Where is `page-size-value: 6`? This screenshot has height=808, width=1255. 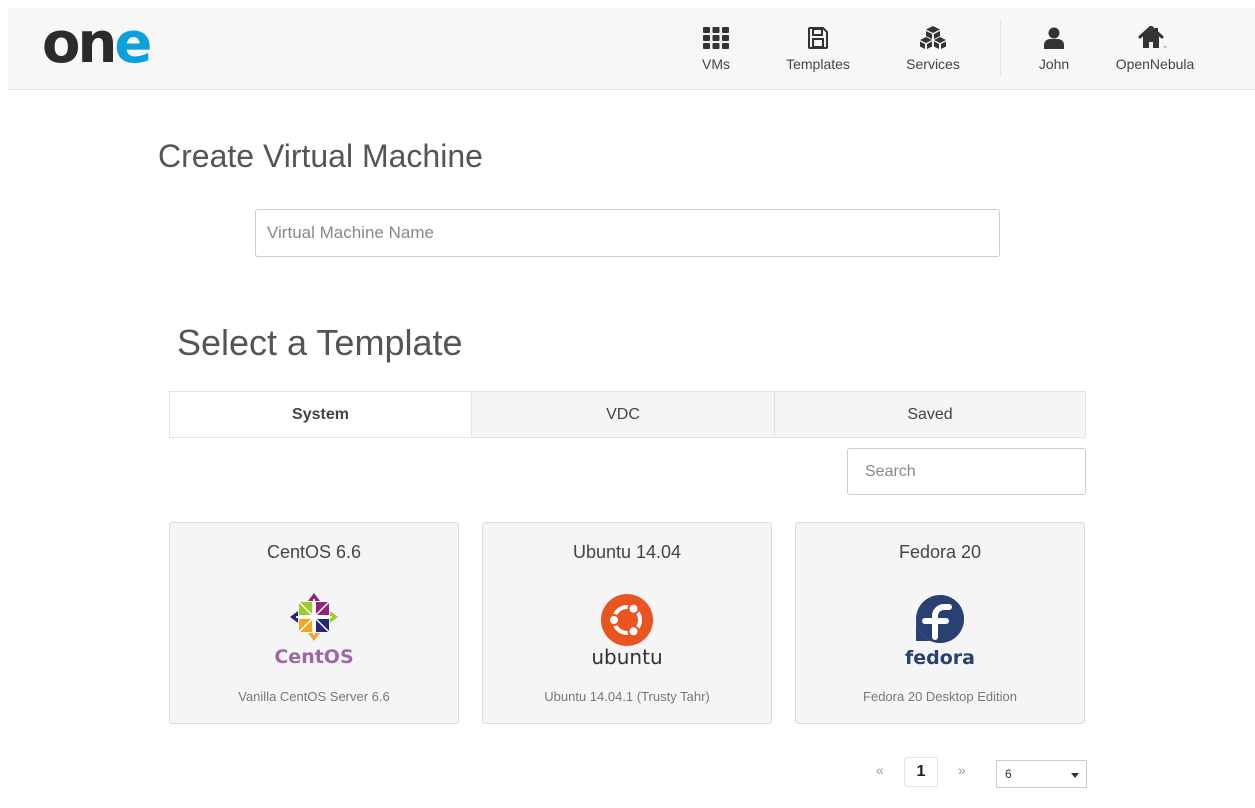
page-size-value: 6 is located at coordinates (1008, 774).